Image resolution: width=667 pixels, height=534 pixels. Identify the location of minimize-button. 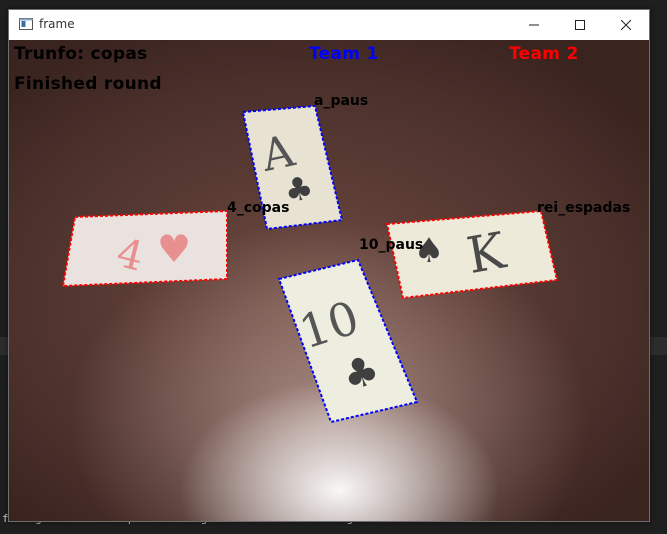
(534, 25).